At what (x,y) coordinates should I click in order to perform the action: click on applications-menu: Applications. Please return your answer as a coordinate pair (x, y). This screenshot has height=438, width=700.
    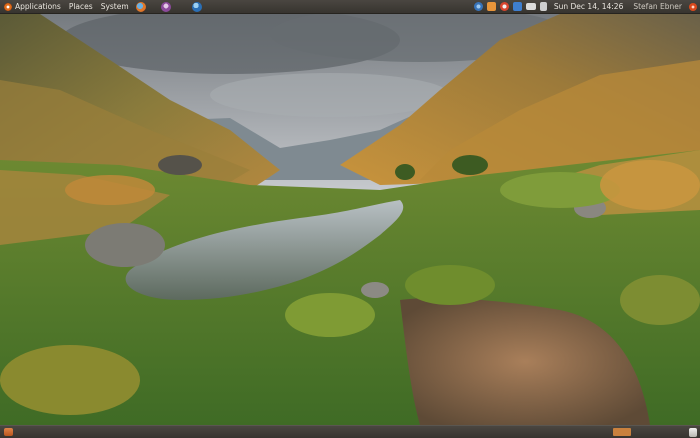
    Looking at the image, I should click on (32, 6).